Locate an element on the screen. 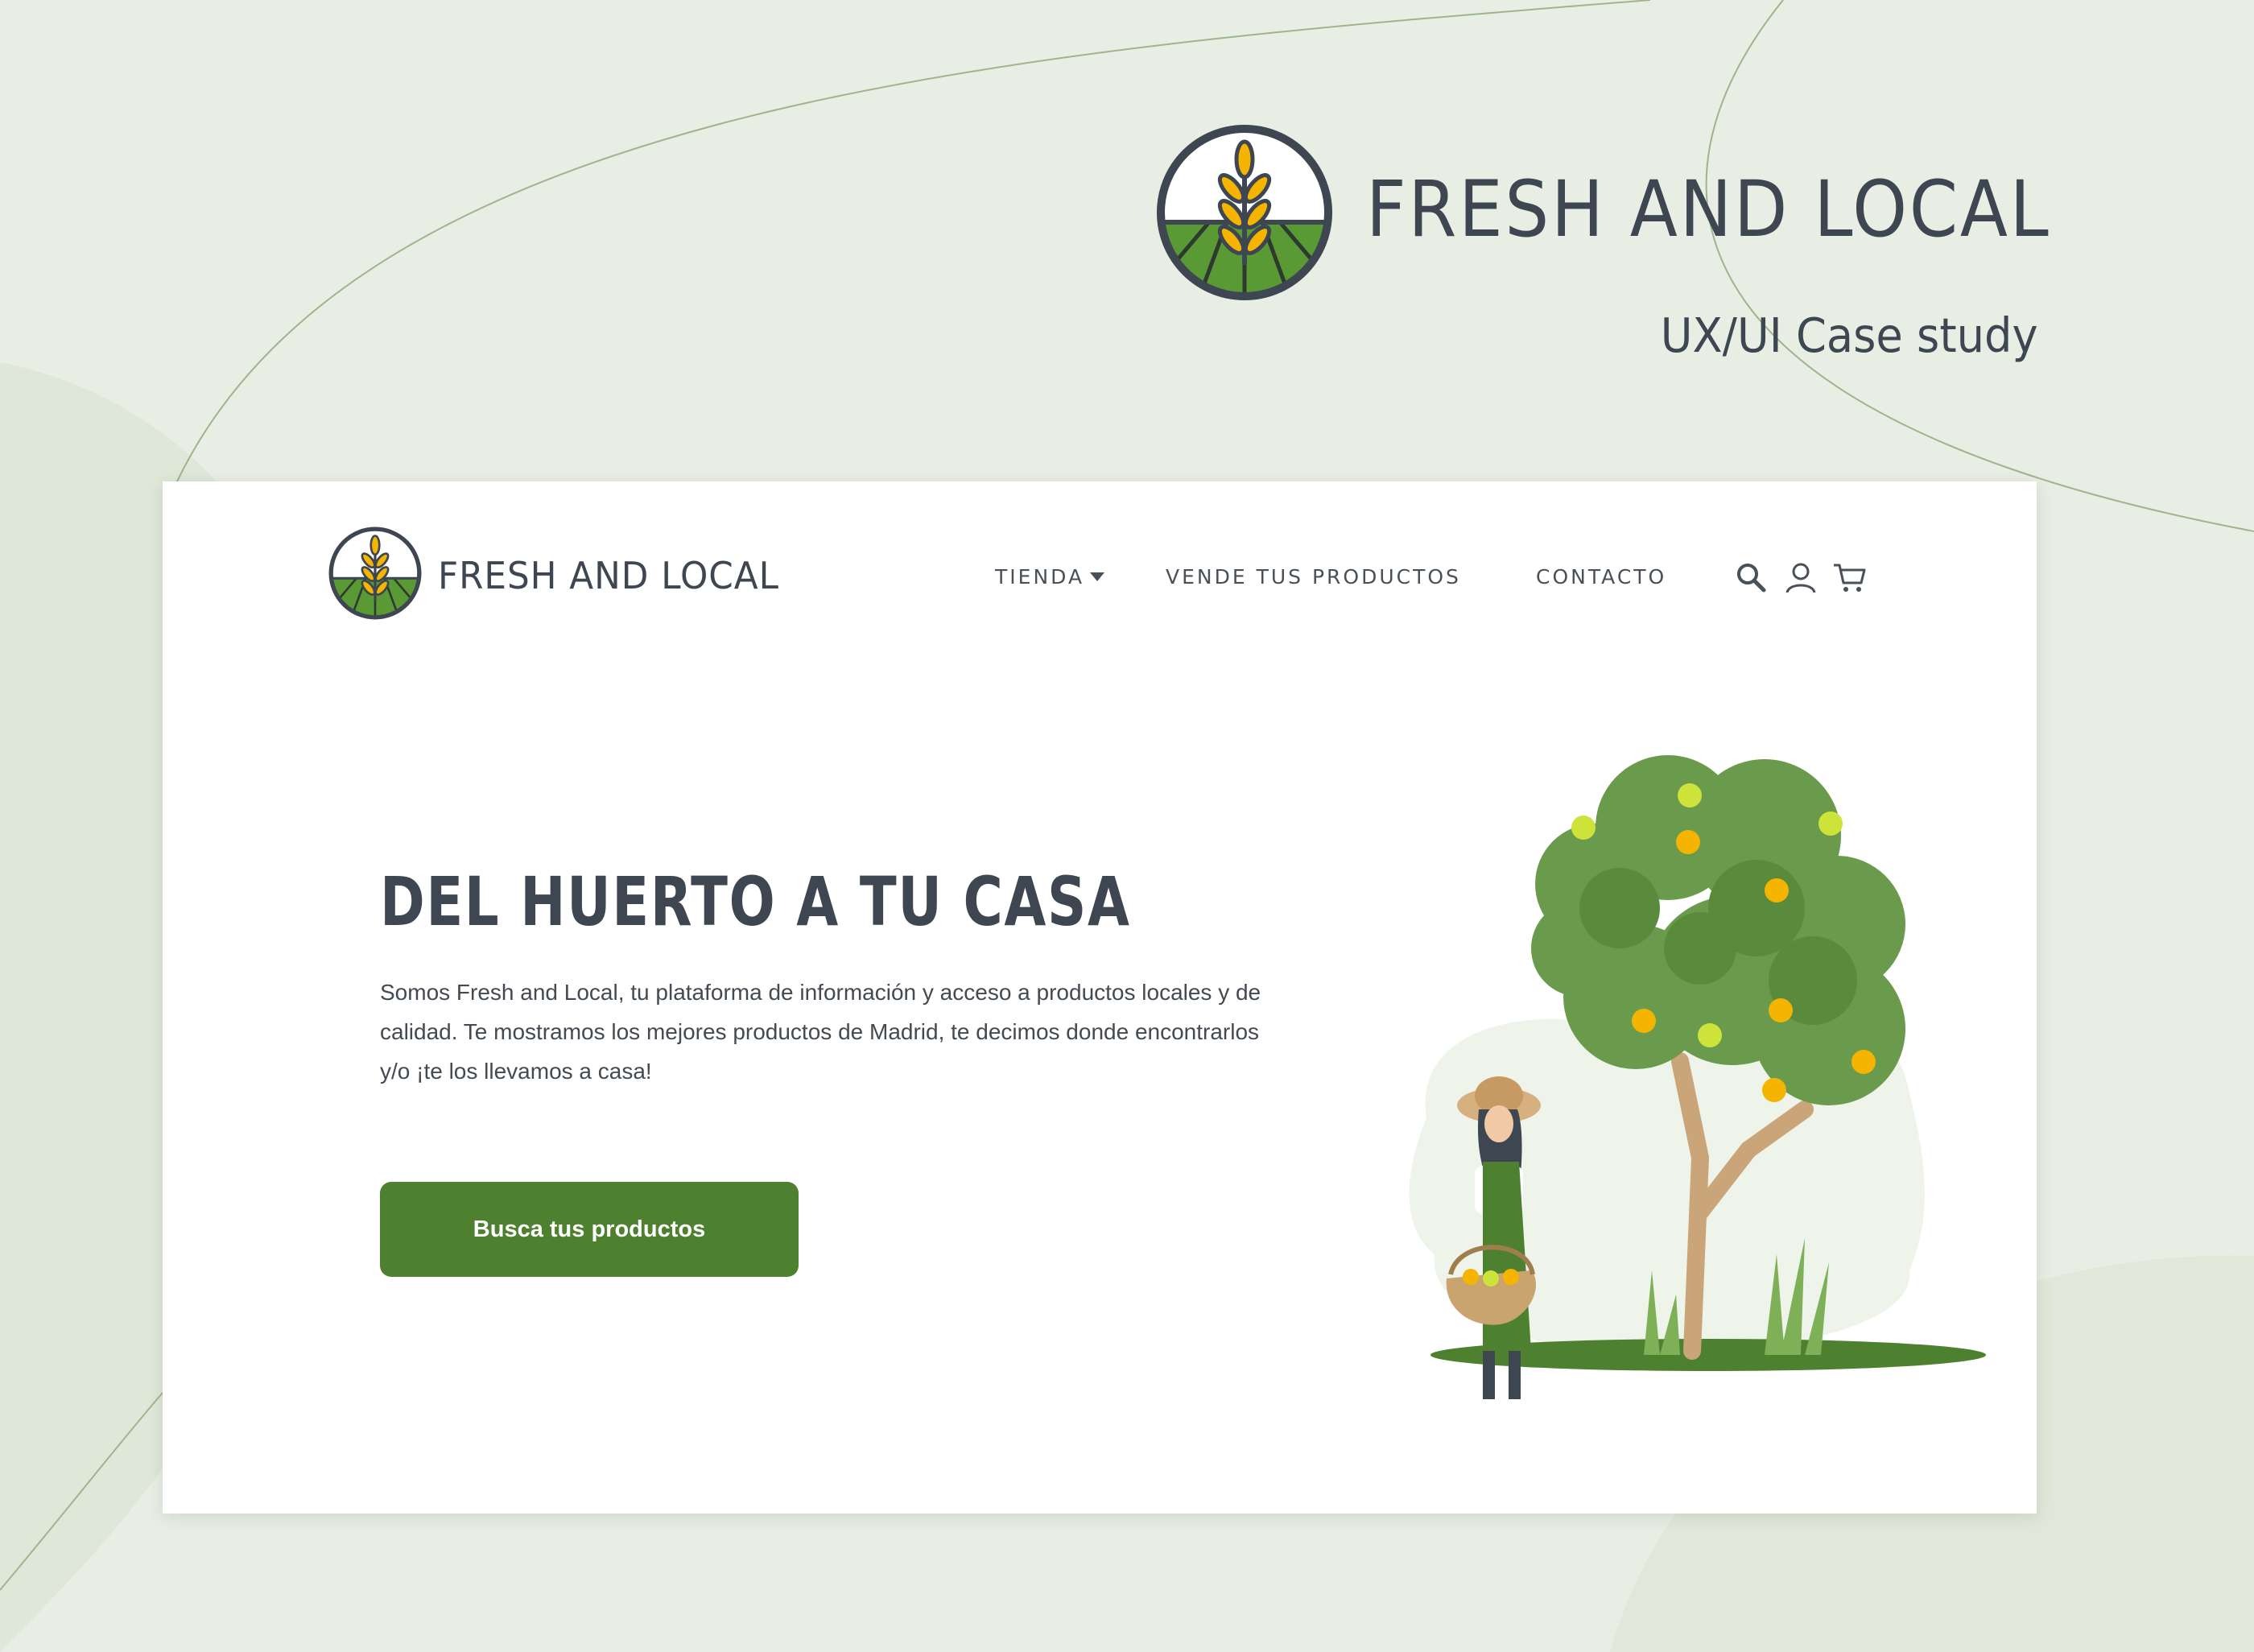 This screenshot has height=1652, width=2254. nav-vende-tus-productos: VENDE TUS PRODUCTOS is located at coordinates (1313, 577).